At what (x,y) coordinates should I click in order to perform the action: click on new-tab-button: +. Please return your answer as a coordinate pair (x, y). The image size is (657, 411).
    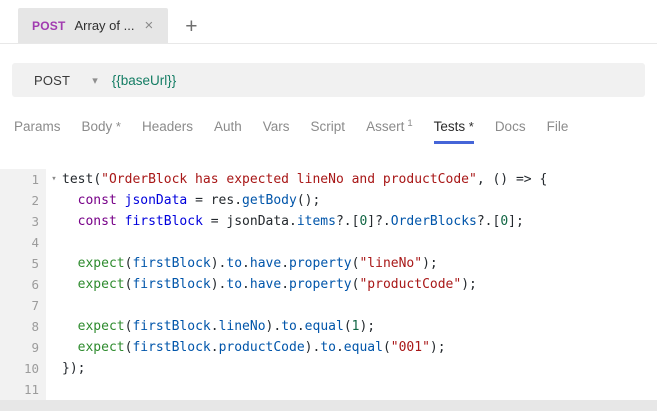
    Looking at the image, I should click on (191, 26).